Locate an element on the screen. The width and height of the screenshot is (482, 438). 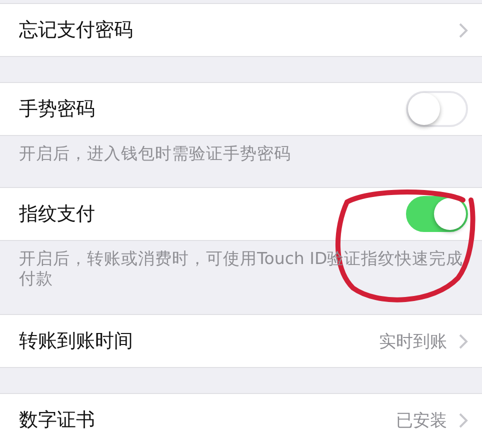
row-value: 已安装 is located at coordinates (421, 421).